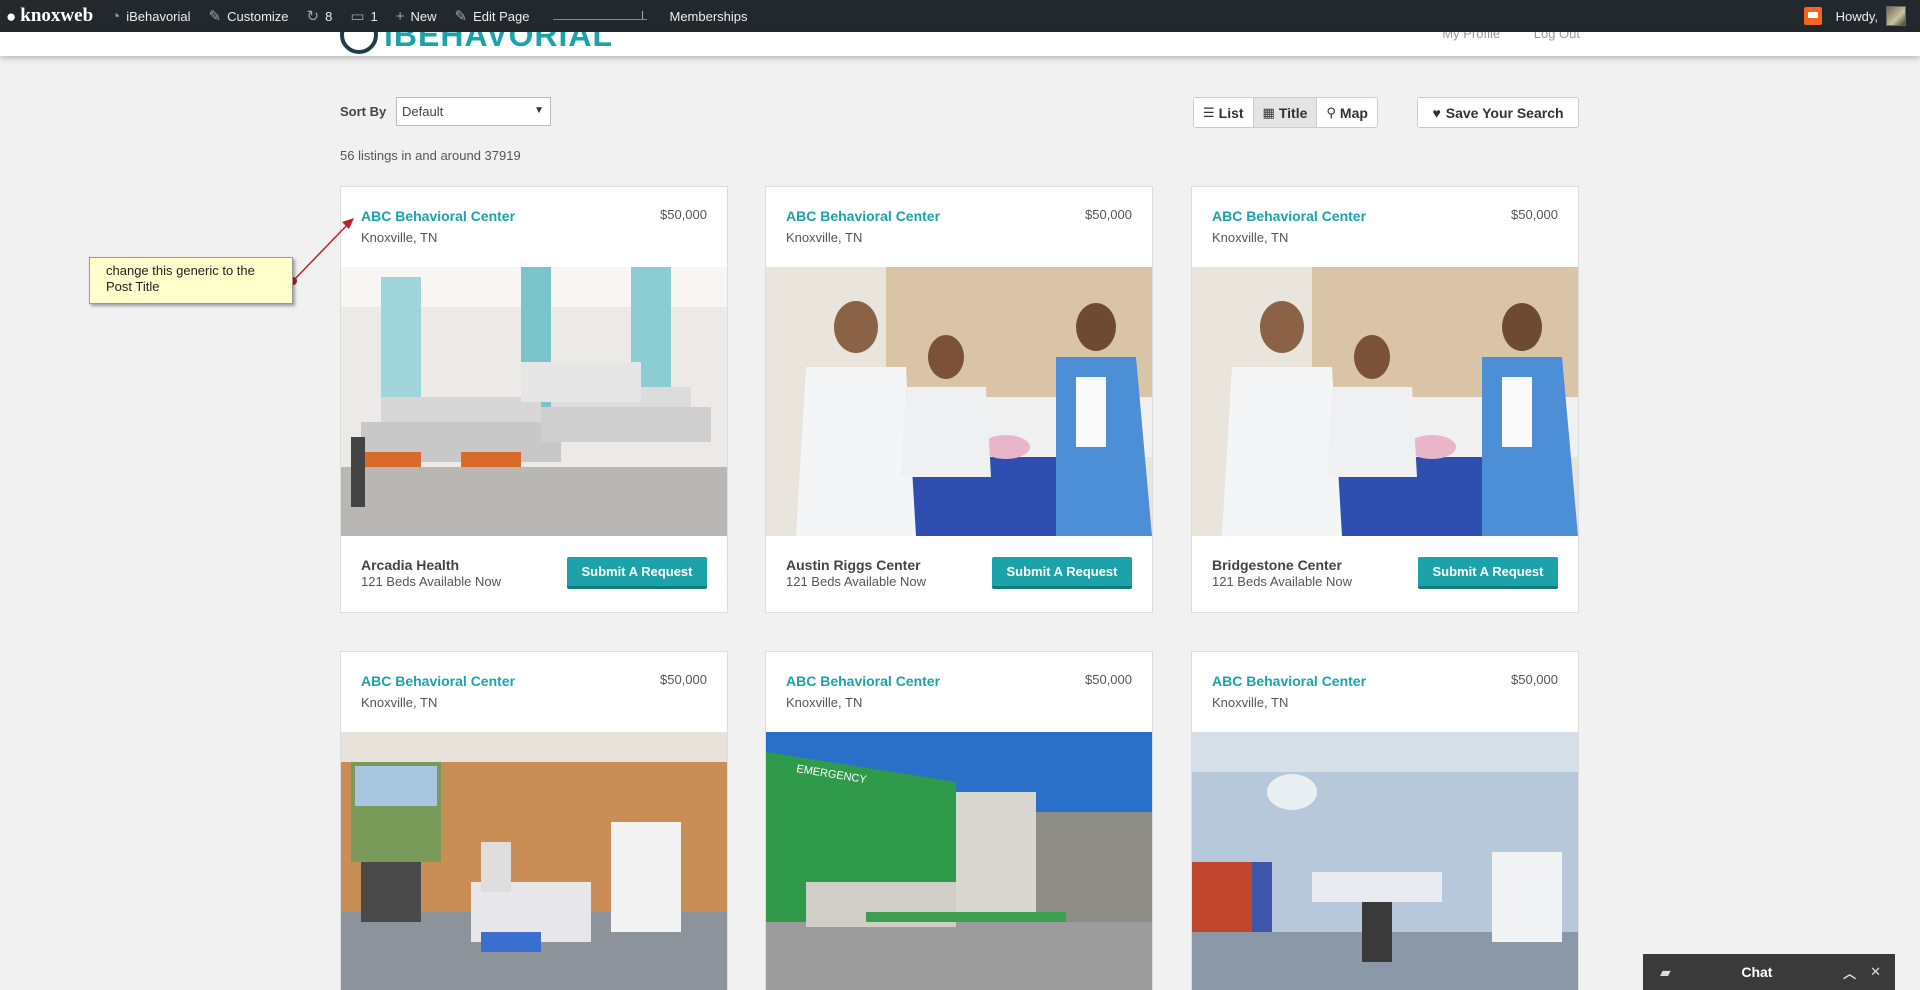 The height and width of the screenshot is (990, 1920). Describe the element at coordinates (501, 16) in the screenshot. I see `edit-page-label: Edit Page` at that location.